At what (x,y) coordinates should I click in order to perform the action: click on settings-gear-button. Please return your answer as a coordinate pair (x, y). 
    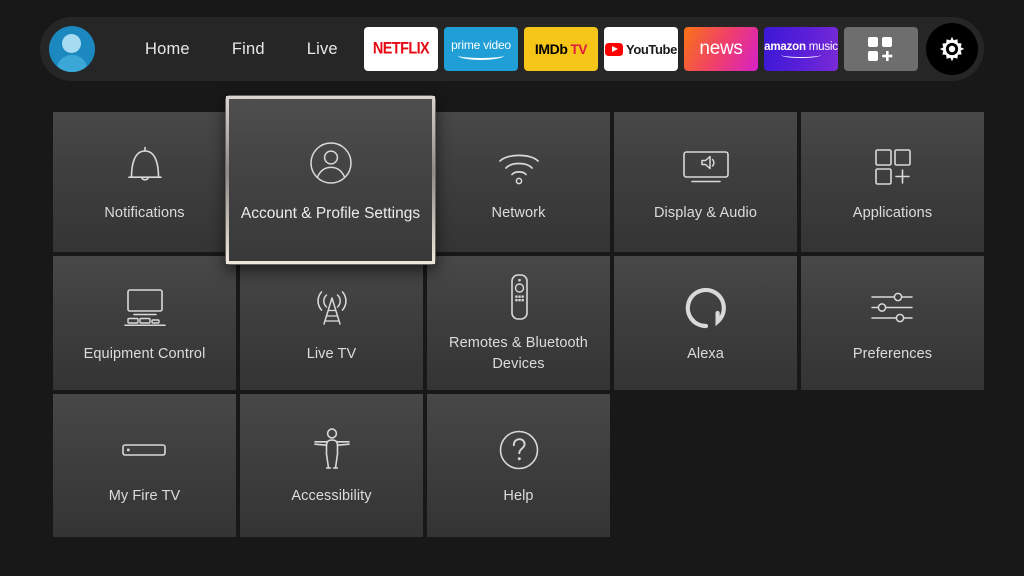
    Looking at the image, I should click on (952, 49).